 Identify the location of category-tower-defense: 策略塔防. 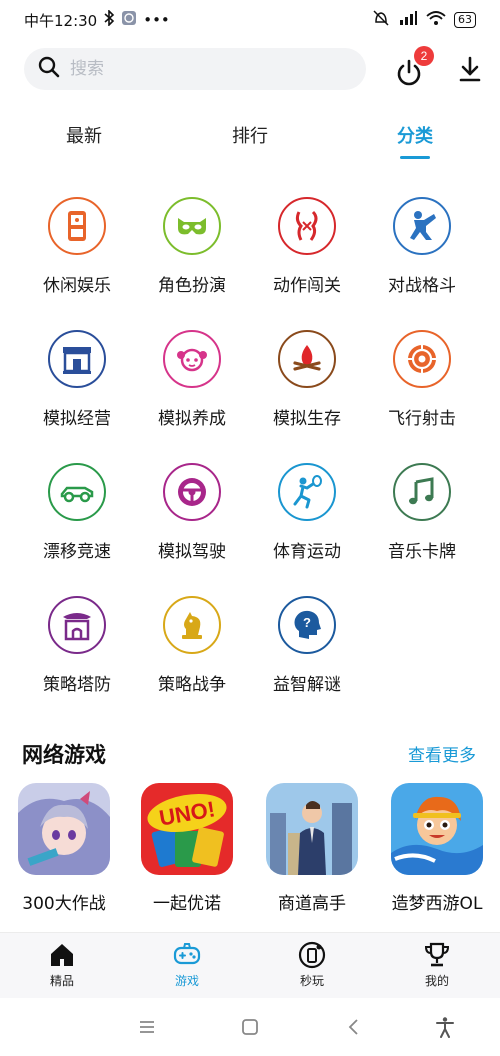
(77, 645).